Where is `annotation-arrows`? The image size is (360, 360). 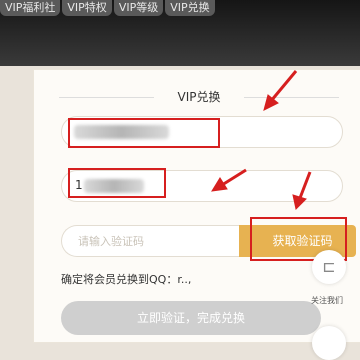 annotation-arrows is located at coordinates (261, 140).